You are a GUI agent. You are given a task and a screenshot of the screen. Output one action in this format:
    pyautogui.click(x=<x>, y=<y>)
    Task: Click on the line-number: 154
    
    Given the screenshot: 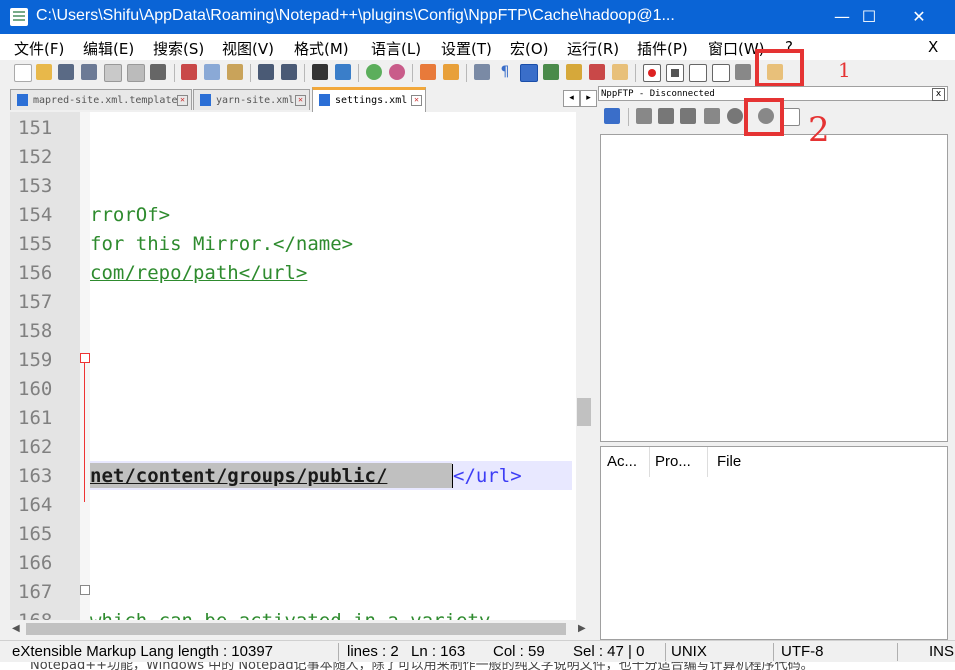 What is the action you would take?
    pyautogui.click(x=35, y=215)
    